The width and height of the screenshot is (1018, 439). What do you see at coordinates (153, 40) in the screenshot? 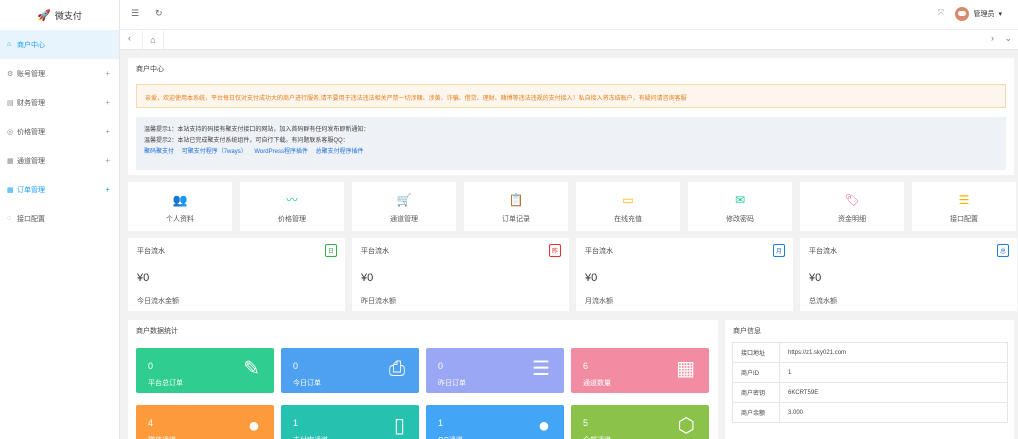
I see `tab-home: ⌂` at bounding box center [153, 40].